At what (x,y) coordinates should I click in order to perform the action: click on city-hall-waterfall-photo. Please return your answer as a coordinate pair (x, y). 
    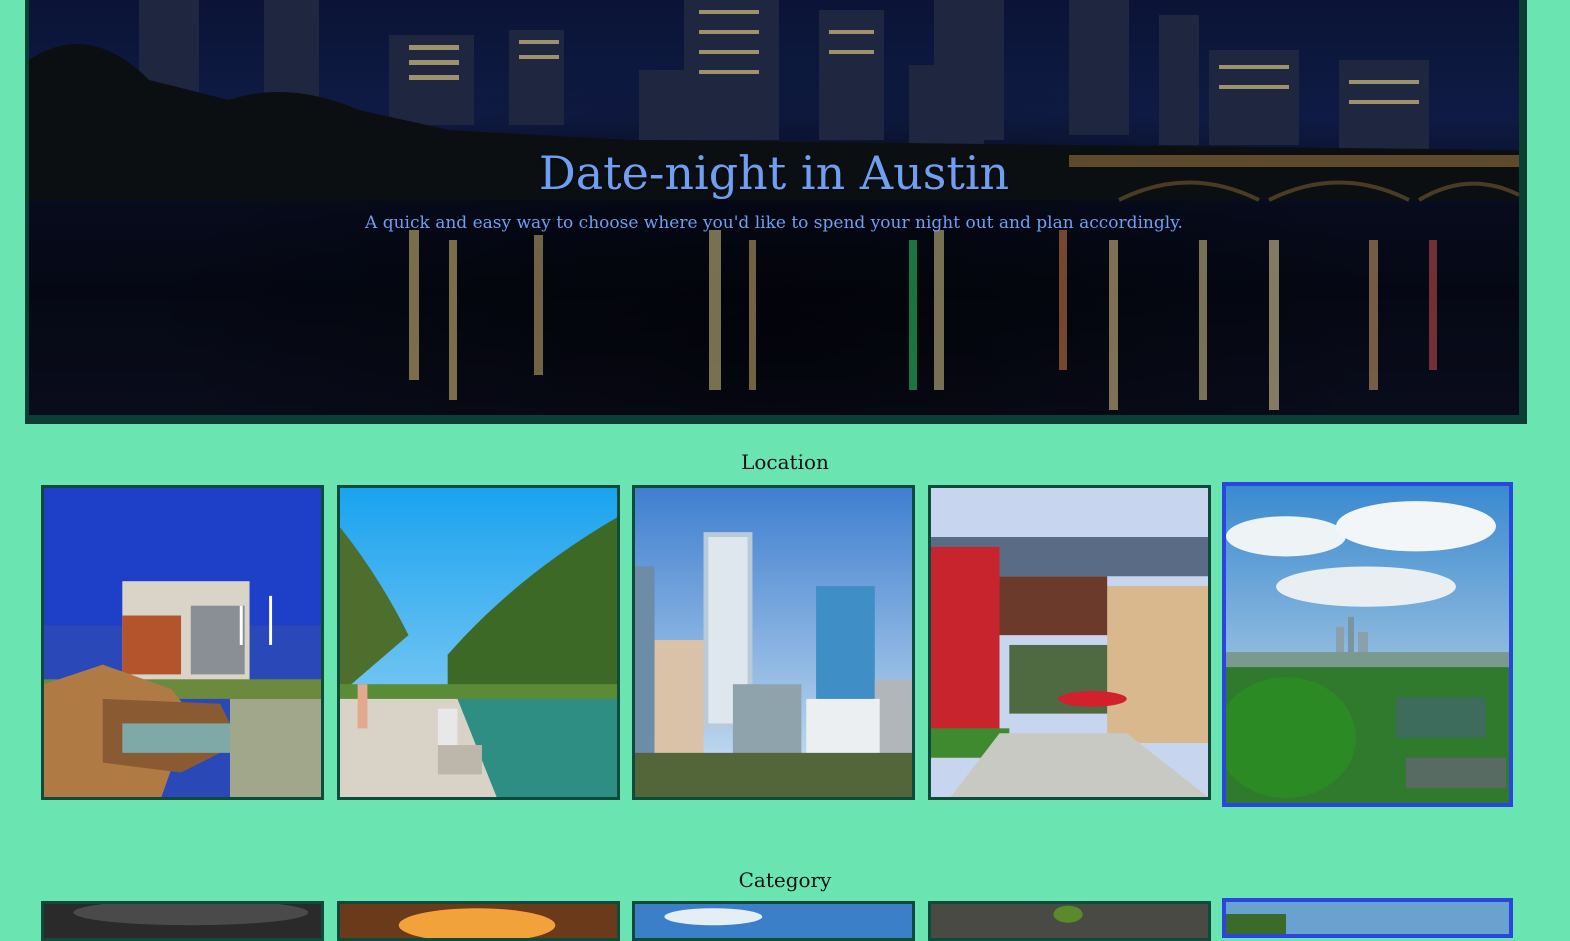
    Looking at the image, I should click on (182, 642).